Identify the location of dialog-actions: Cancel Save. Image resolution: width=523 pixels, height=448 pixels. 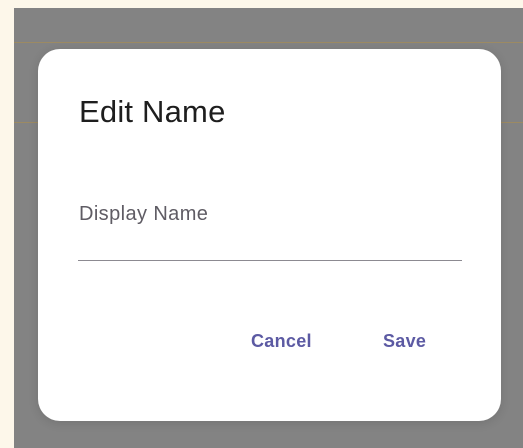
(269, 341).